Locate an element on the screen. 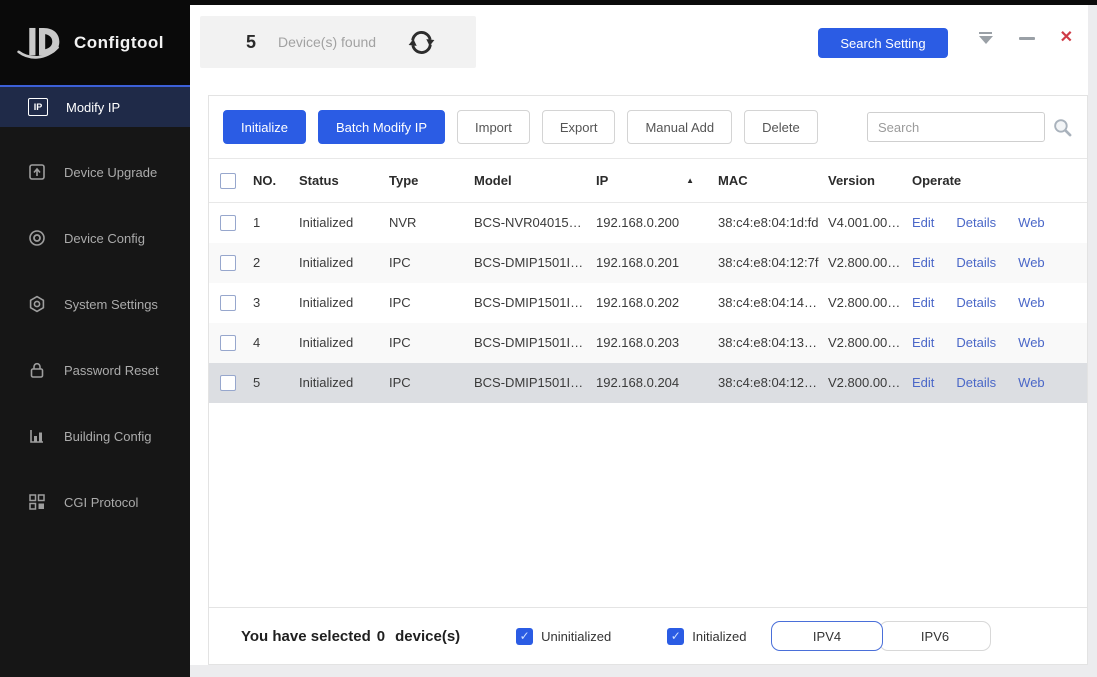 The height and width of the screenshot is (677, 1097). magnifier-icon is located at coordinates (1063, 127).